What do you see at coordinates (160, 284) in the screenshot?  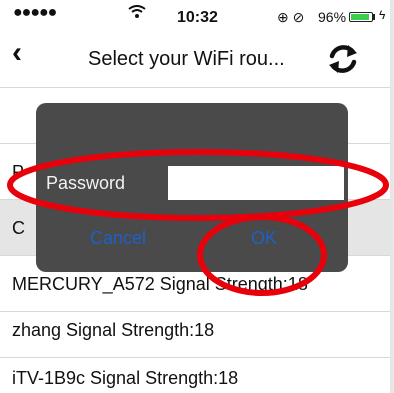 I see `list-item-label: MERCURY_A572 Signal Strength:18` at bounding box center [160, 284].